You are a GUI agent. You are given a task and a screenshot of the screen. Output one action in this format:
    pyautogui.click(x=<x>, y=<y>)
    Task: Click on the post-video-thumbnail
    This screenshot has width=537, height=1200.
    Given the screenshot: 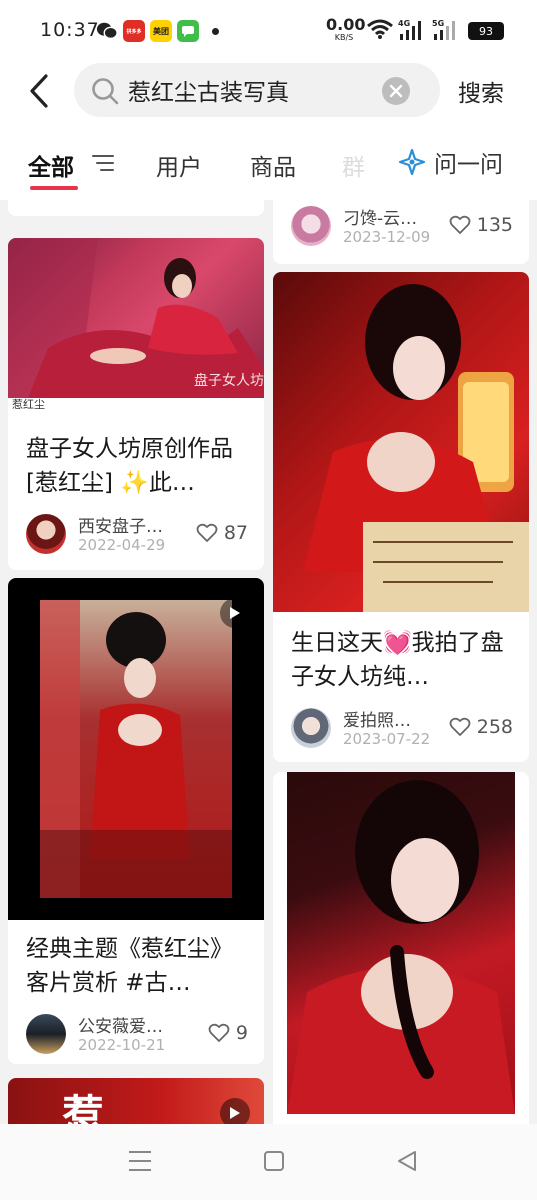 What is the action you would take?
    pyautogui.click(x=136, y=749)
    